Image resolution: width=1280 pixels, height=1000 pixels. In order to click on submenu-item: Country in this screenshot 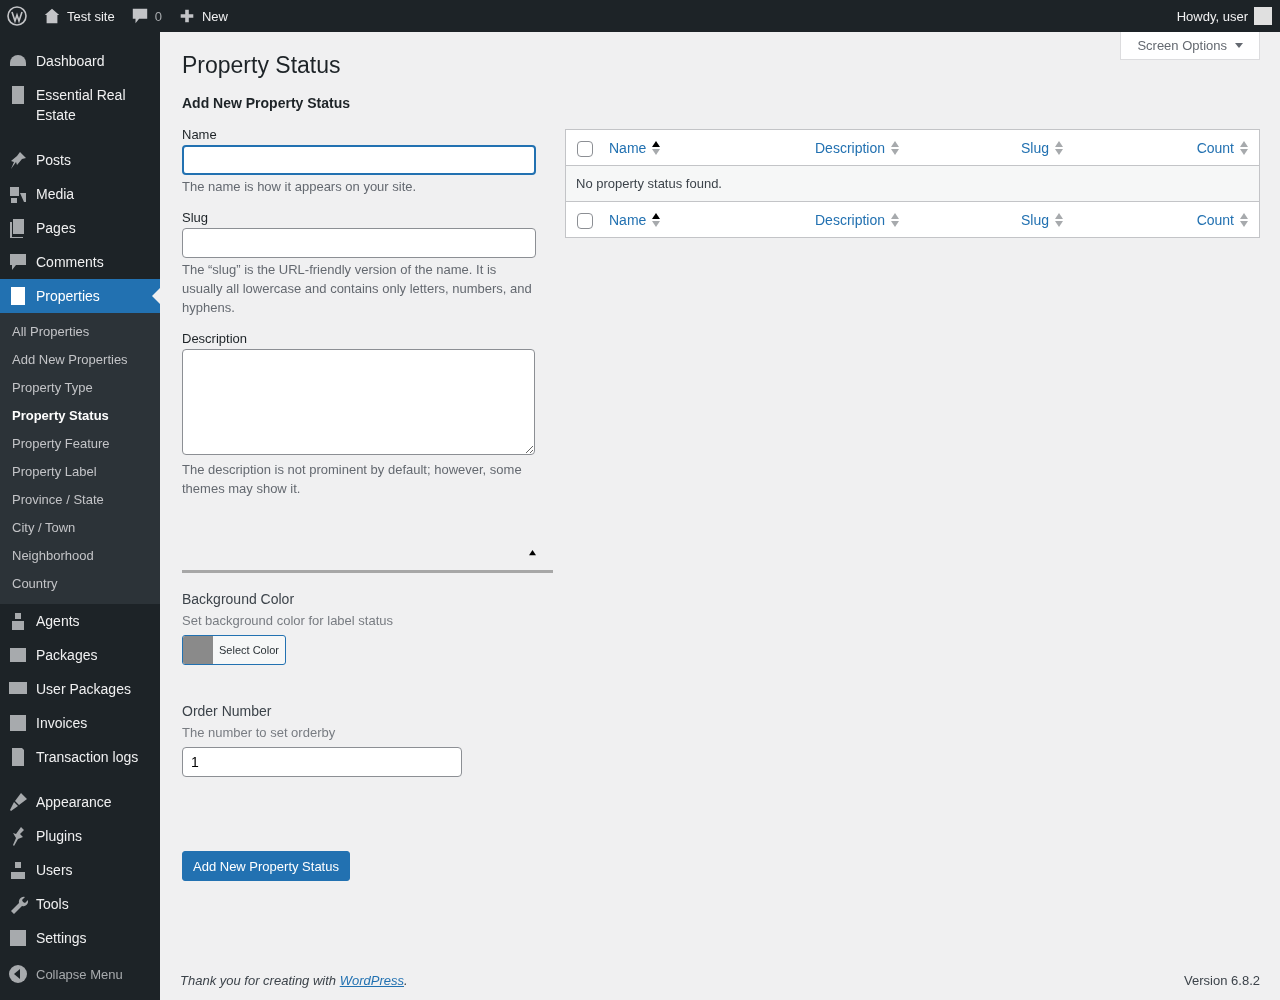, I will do `click(80, 584)`.